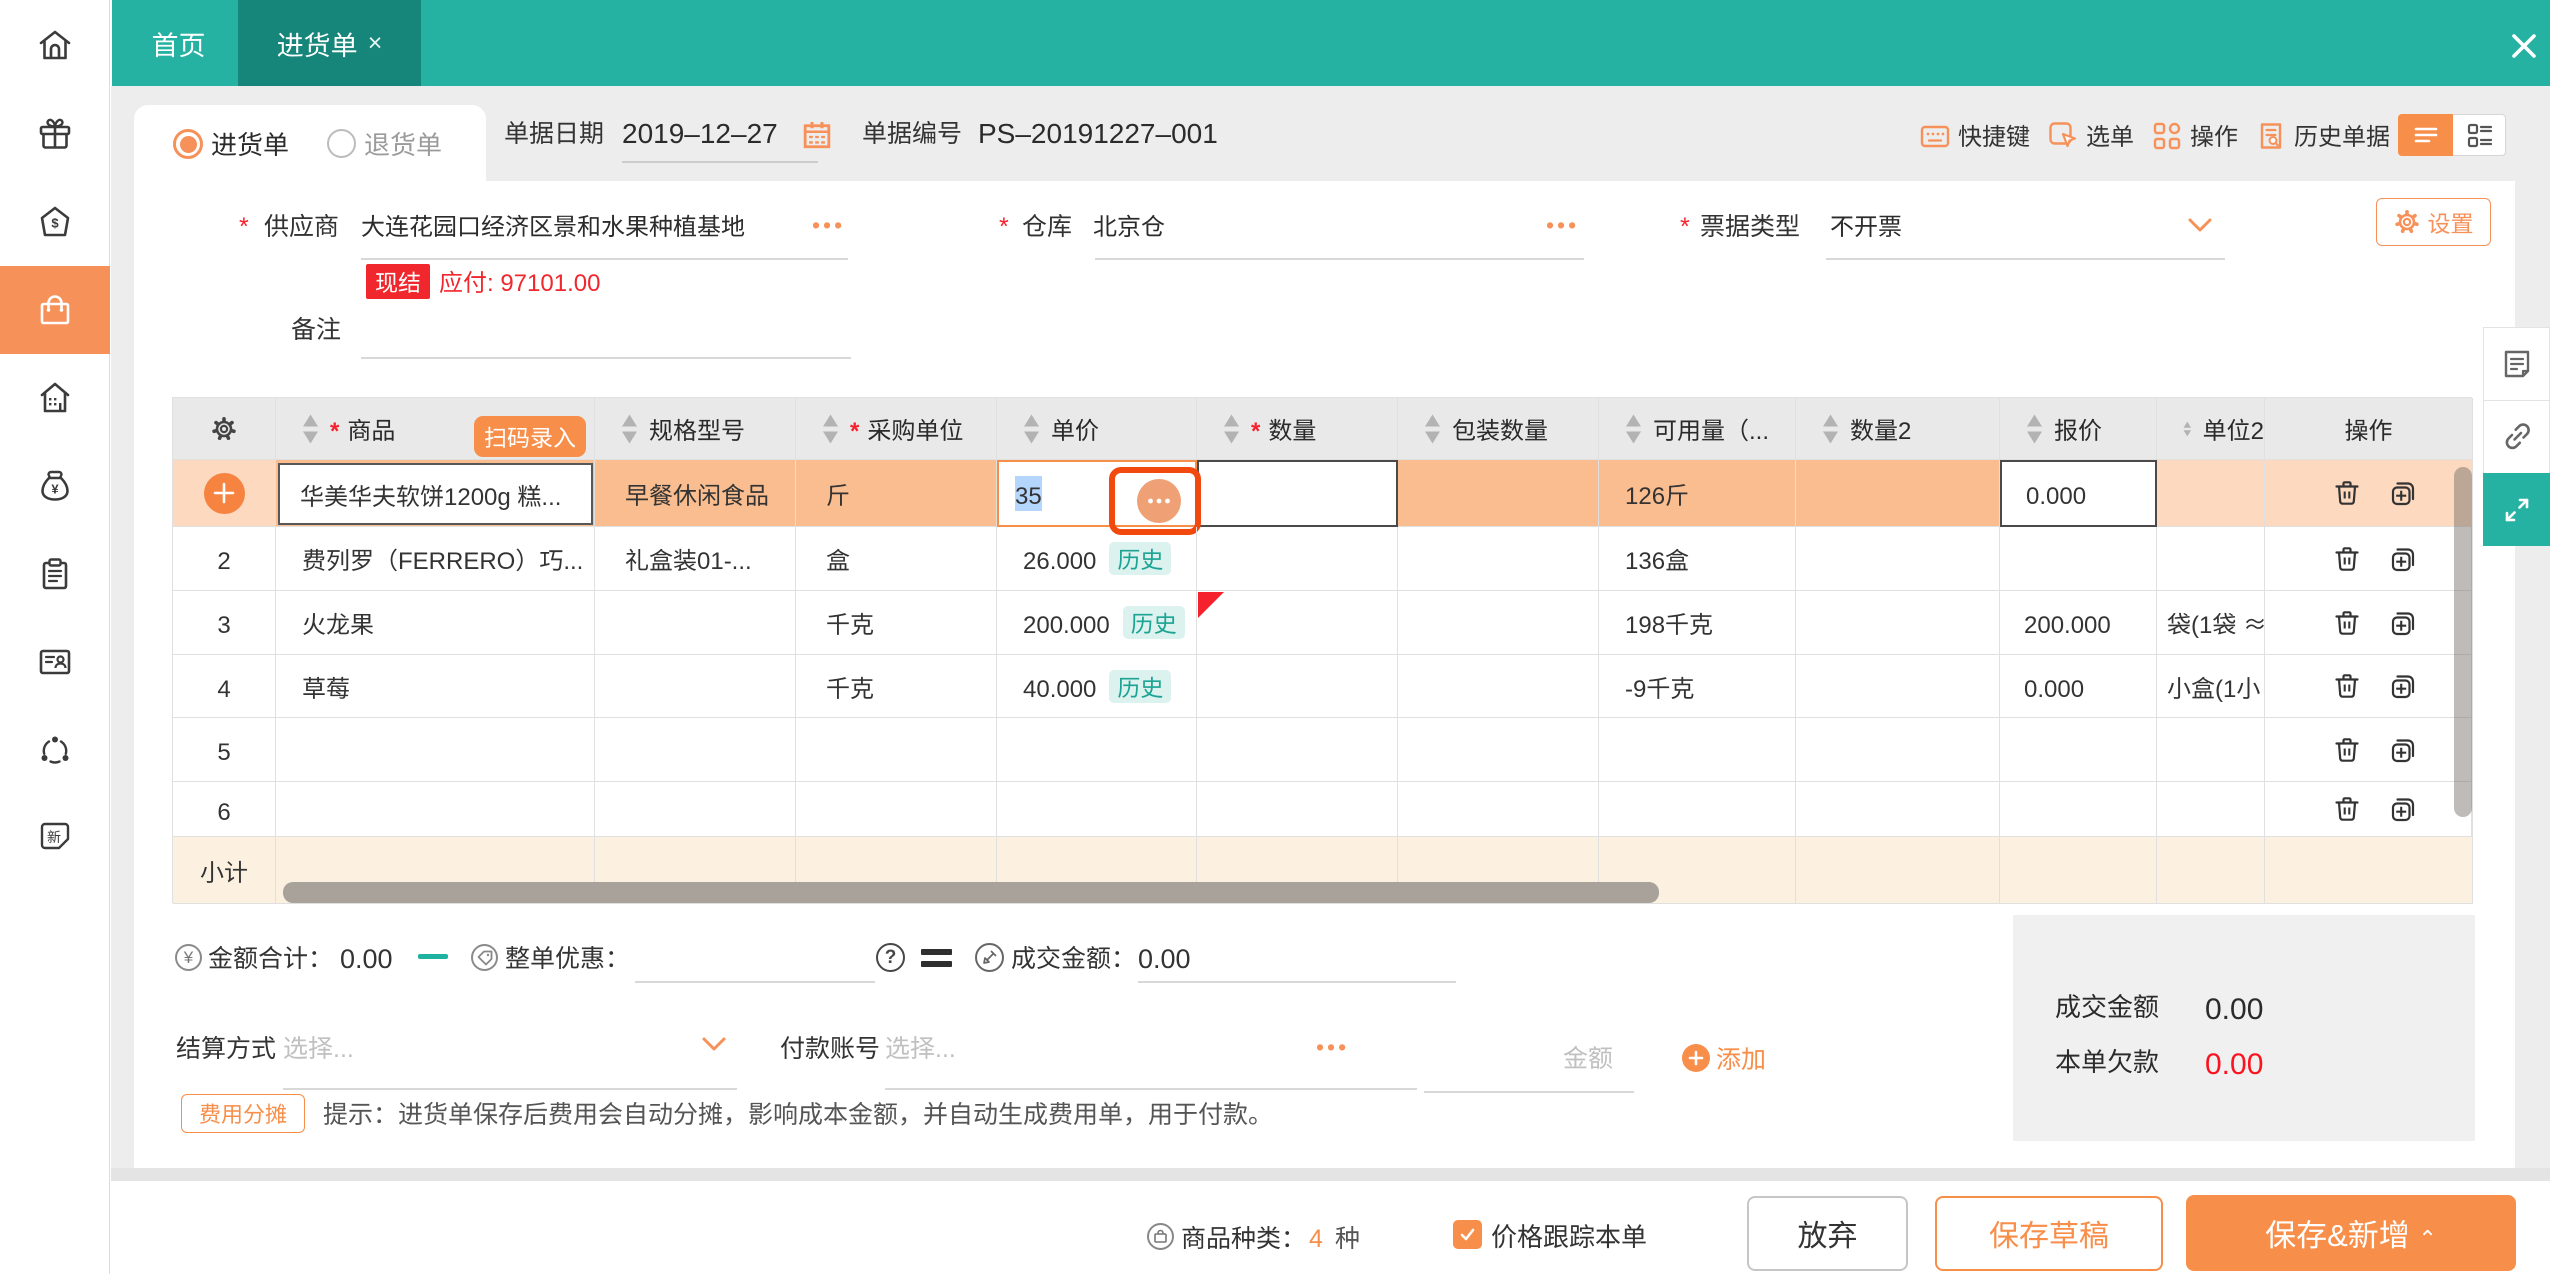 This screenshot has height=1274, width=2550. I want to click on svg-text: 新, so click(54, 837).